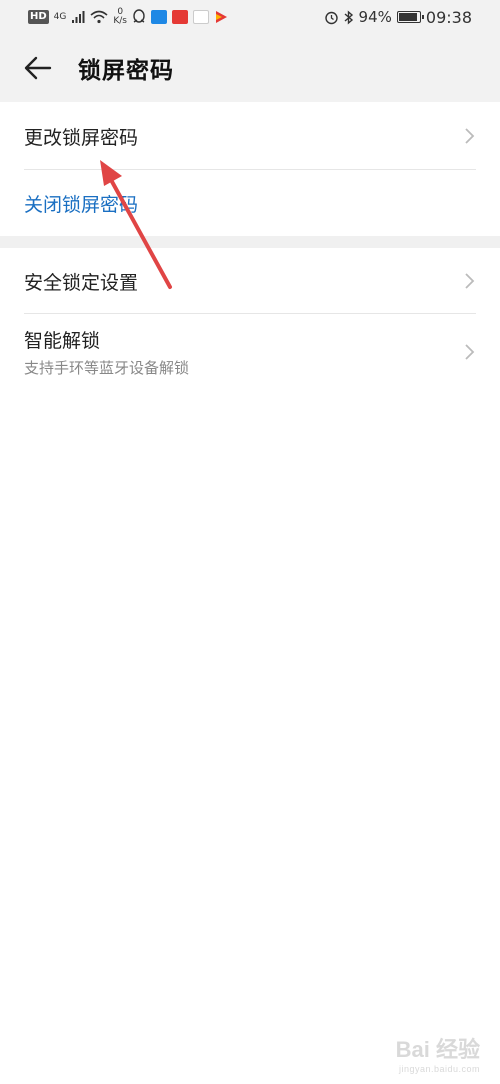 This screenshot has height=1084, width=500. What do you see at coordinates (107, 368) in the screenshot?
I see `item-sublabel: 支持手环等蓝牙设备解锁` at bounding box center [107, 368].